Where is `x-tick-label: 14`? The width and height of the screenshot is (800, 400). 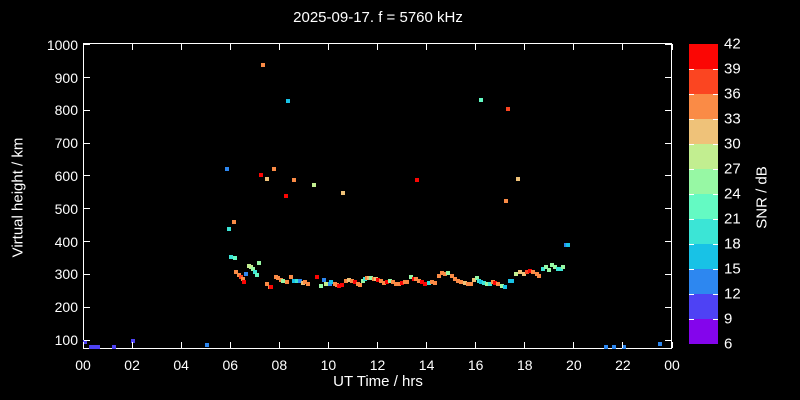
x-tick-label: 14 is located at coordinates (426, 365).